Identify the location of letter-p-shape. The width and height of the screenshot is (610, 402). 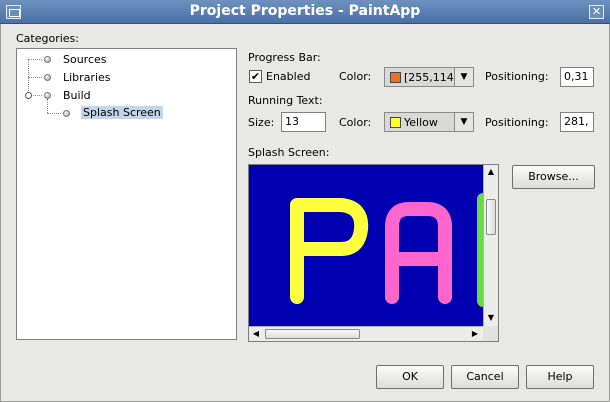
(329, 251).